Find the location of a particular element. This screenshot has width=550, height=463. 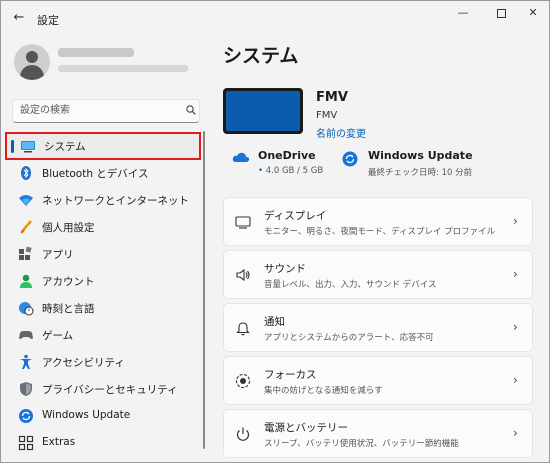

speaker-icon is located at coordinates (243, 275).